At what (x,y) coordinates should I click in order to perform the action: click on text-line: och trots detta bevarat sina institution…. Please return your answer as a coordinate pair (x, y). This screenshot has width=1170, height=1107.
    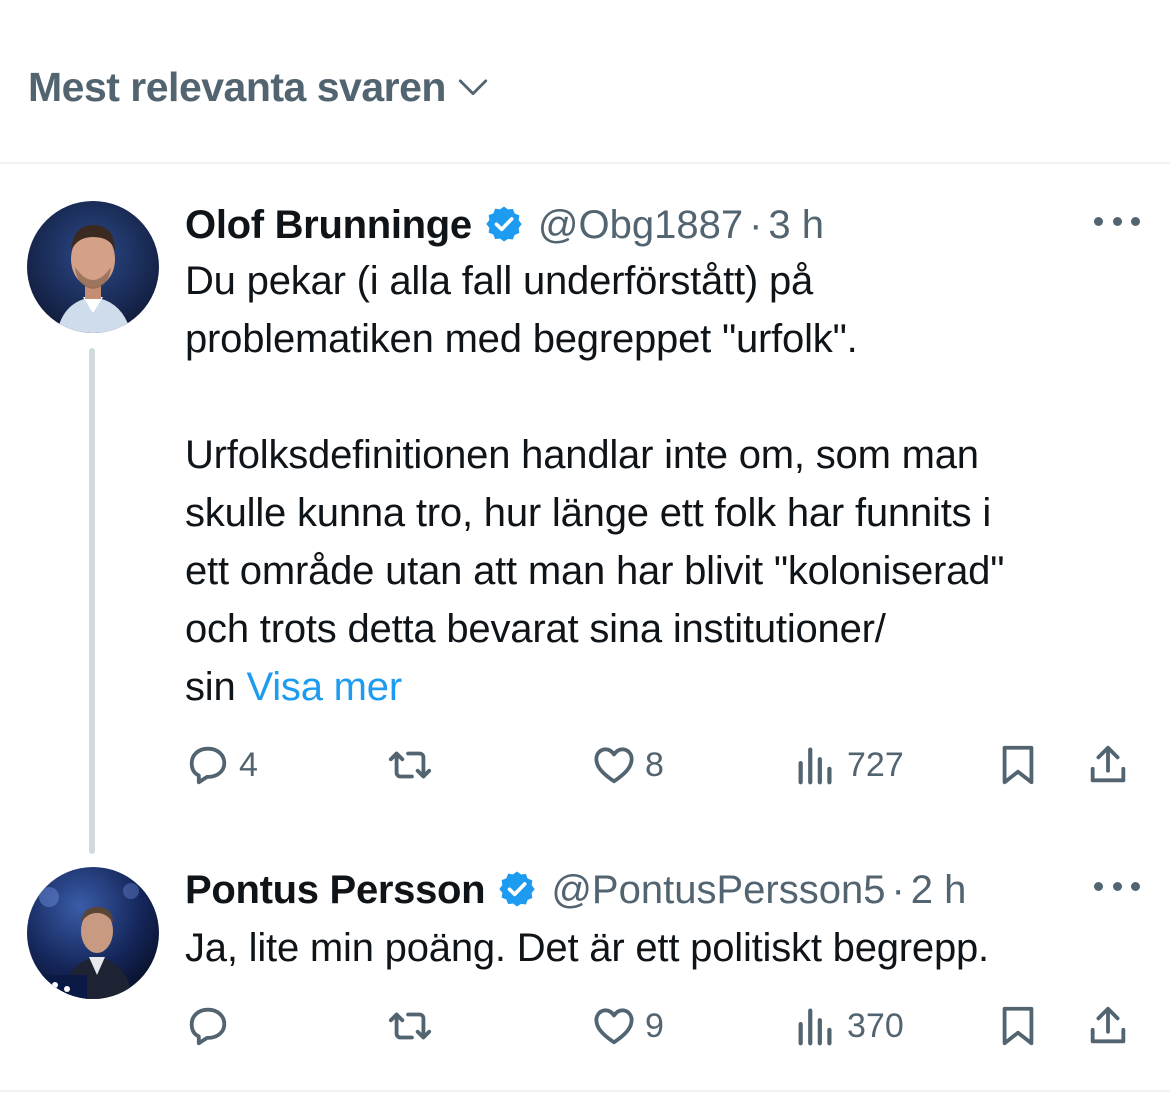
    Looking at the image, I should click on (535, 629).